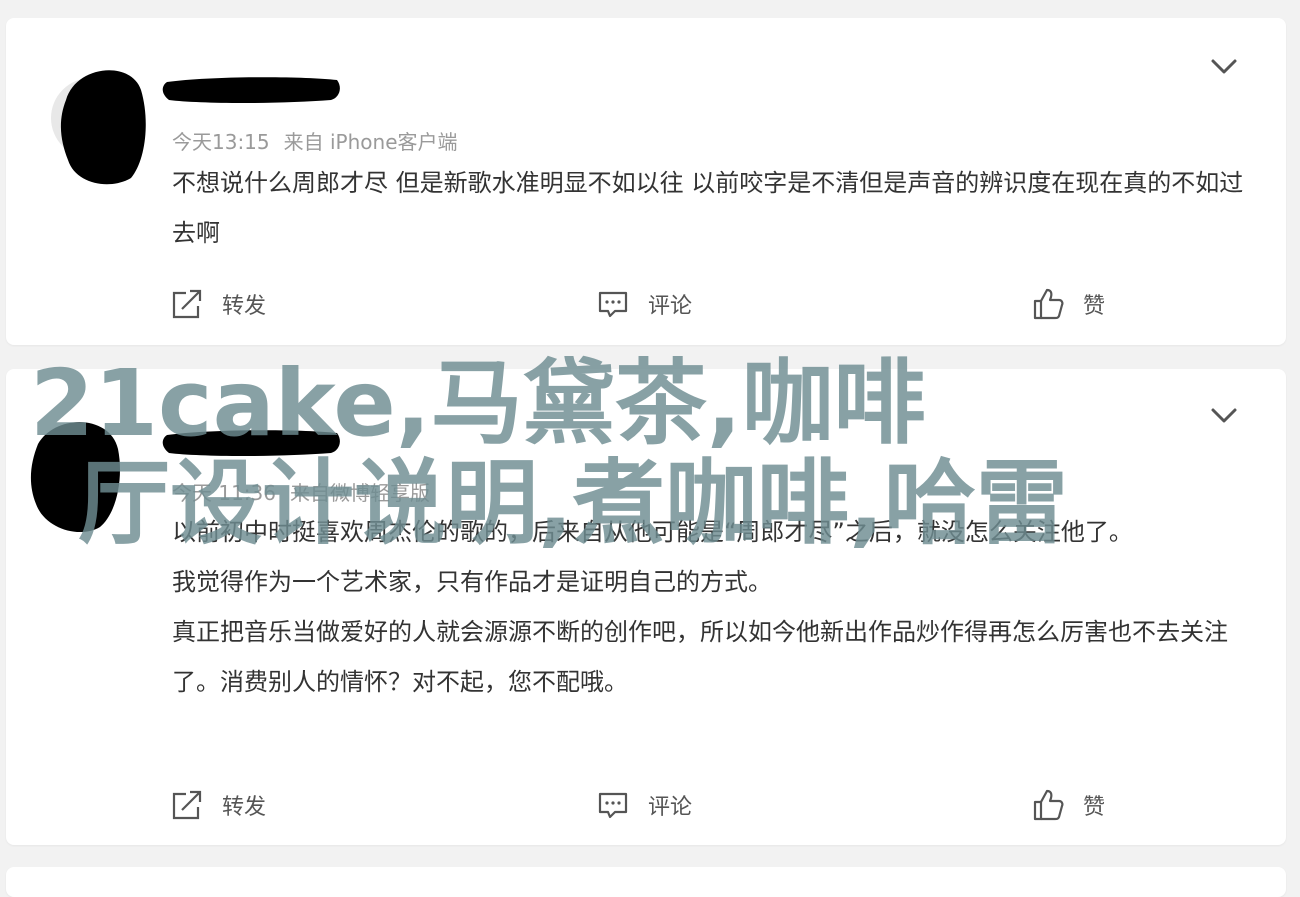  What do you see at coordinates (221, 142) in the screenshot?
I see `post-timestamp: 今天13:15` at bounding box center [221, 142].